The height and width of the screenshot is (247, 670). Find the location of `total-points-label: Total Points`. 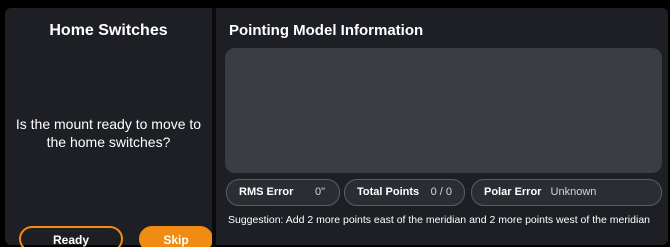

total-points-label: Total Points is located at coordinates (388, 192).